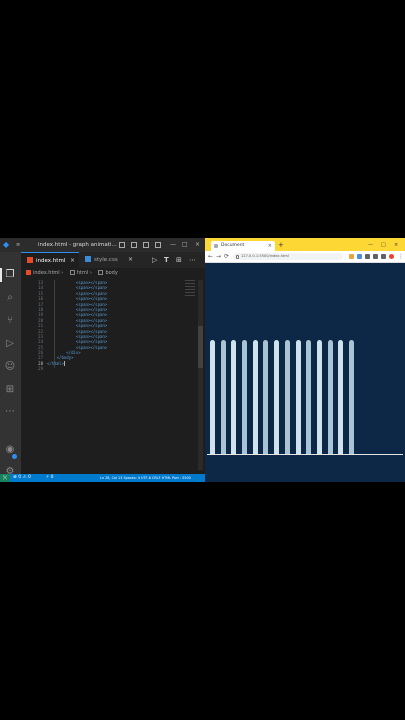  What do you see at coordinates (281, 245) in the screenshot?
I see `new-tab-icon: +` at bounding box center [281, 245].